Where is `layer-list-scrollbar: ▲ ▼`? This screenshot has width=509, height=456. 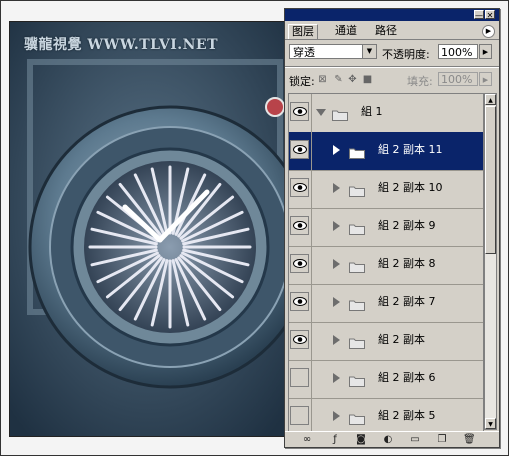
layer-list-scrollbar: ▲ ▼ is located at coordinates (490, 261).